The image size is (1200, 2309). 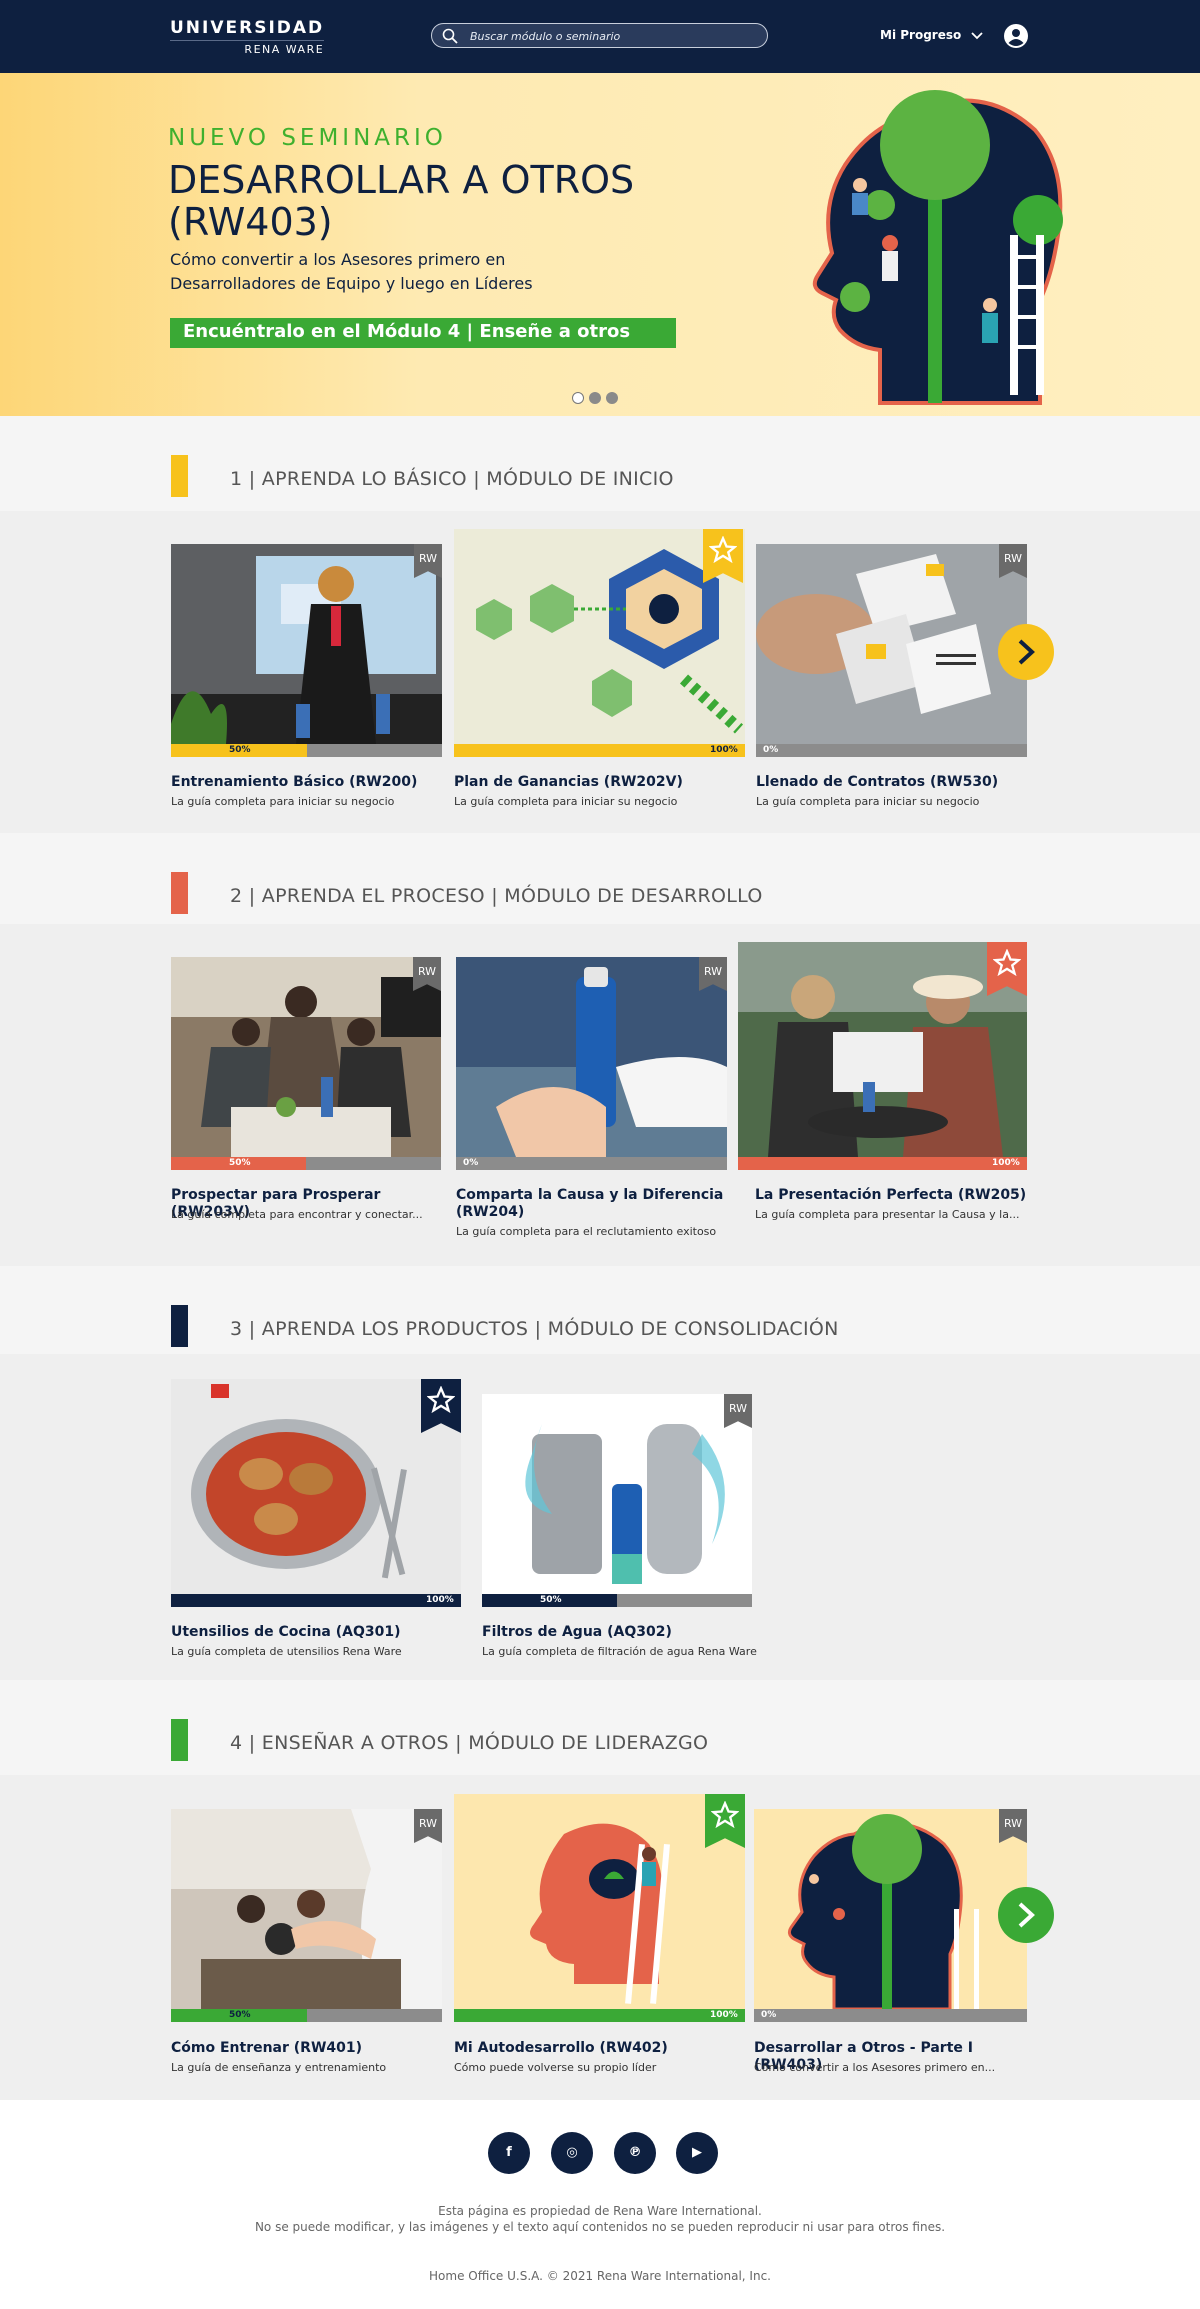 What do you see at coordinates (600, 463) in the screenshot?
I see `section-1-header: 1 | APRENDA LO BÁSICO | MÓDULO DE INICIO` at bounding box center [600, 463].